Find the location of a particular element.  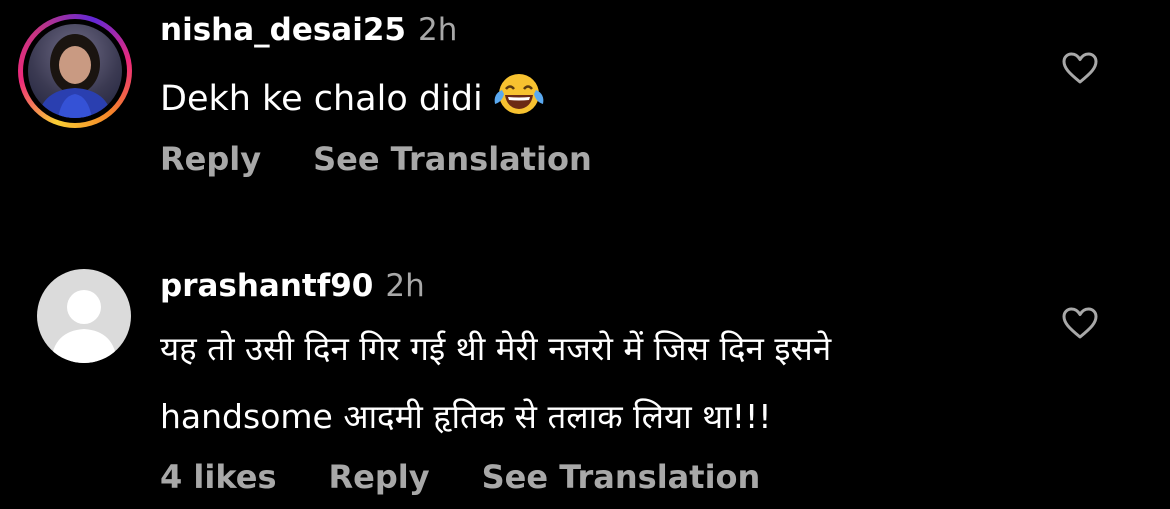

see-translation-button: See Translation is located at coordinates (621, 477).